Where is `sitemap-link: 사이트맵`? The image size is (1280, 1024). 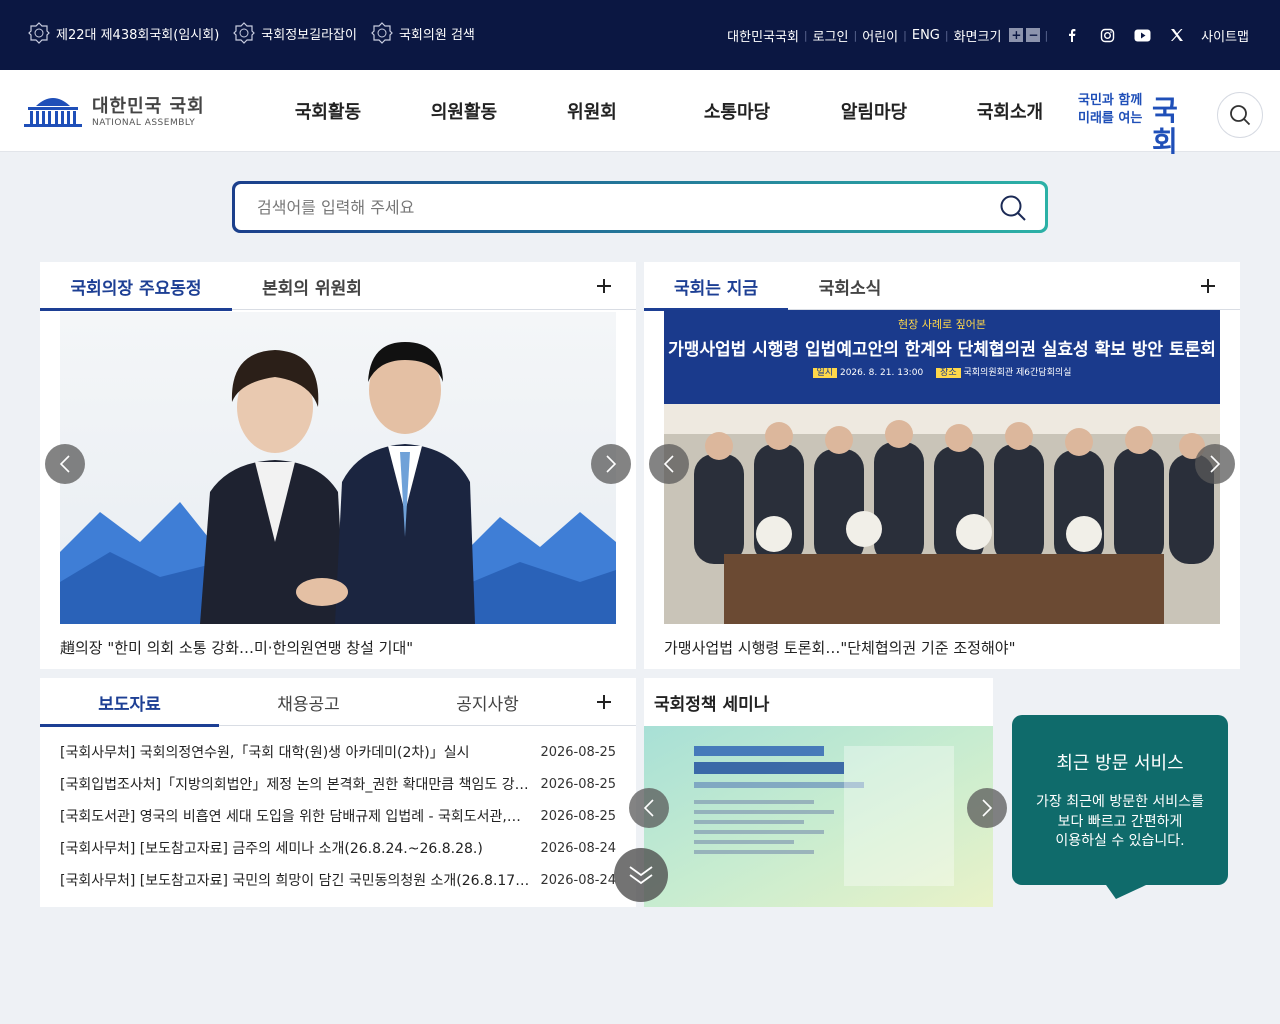
sitemap-link: 사이트맵 is located at coordinates (1225, 35).